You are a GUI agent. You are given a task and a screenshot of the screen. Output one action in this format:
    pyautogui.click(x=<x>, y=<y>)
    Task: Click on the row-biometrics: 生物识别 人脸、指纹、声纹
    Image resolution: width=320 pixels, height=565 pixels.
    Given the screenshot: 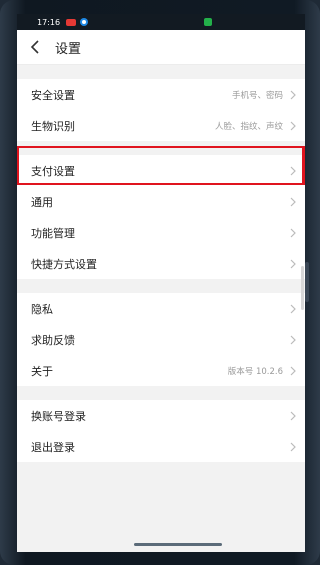 What is the action you would take?
    pyautogui.click(x=161, y=125)
    